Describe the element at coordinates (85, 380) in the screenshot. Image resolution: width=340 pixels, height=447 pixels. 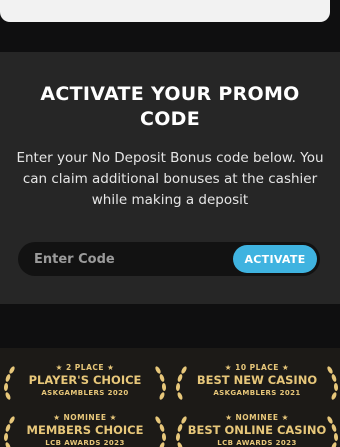
I see `award-name: PLAYER'S CHOICE` at that location.